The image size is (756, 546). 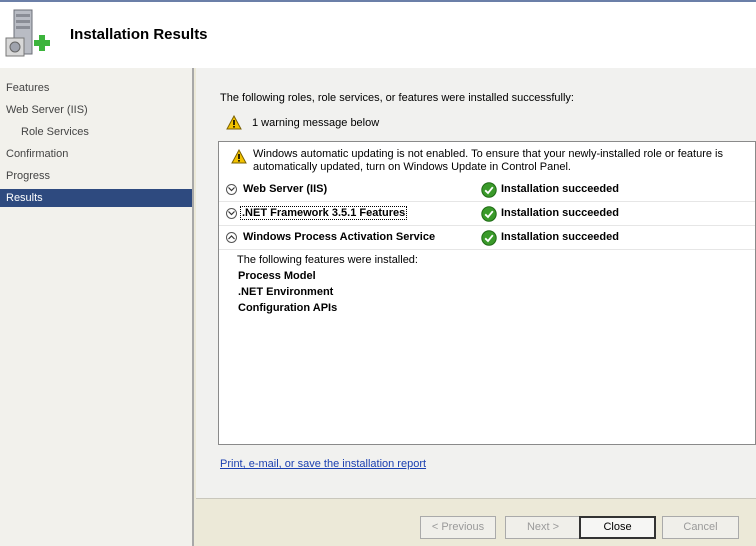 I want to click on warning-summary-text: 1 warning message below, so click(x=316, y=123).